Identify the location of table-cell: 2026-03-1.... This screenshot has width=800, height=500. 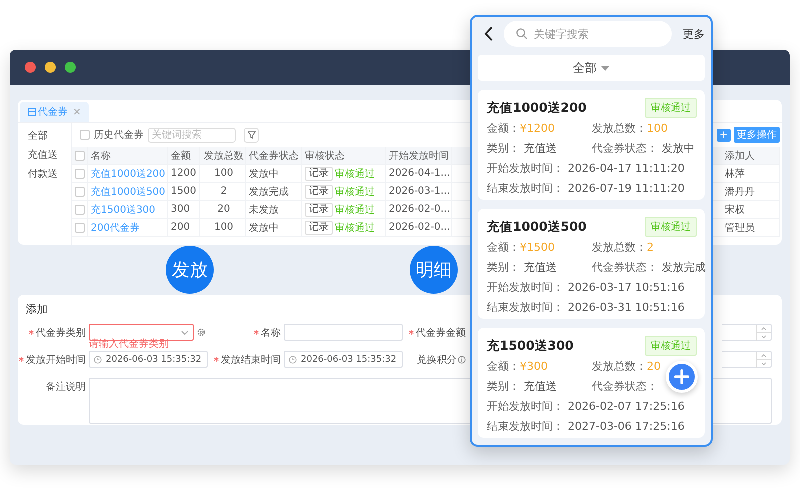
(419, 191).